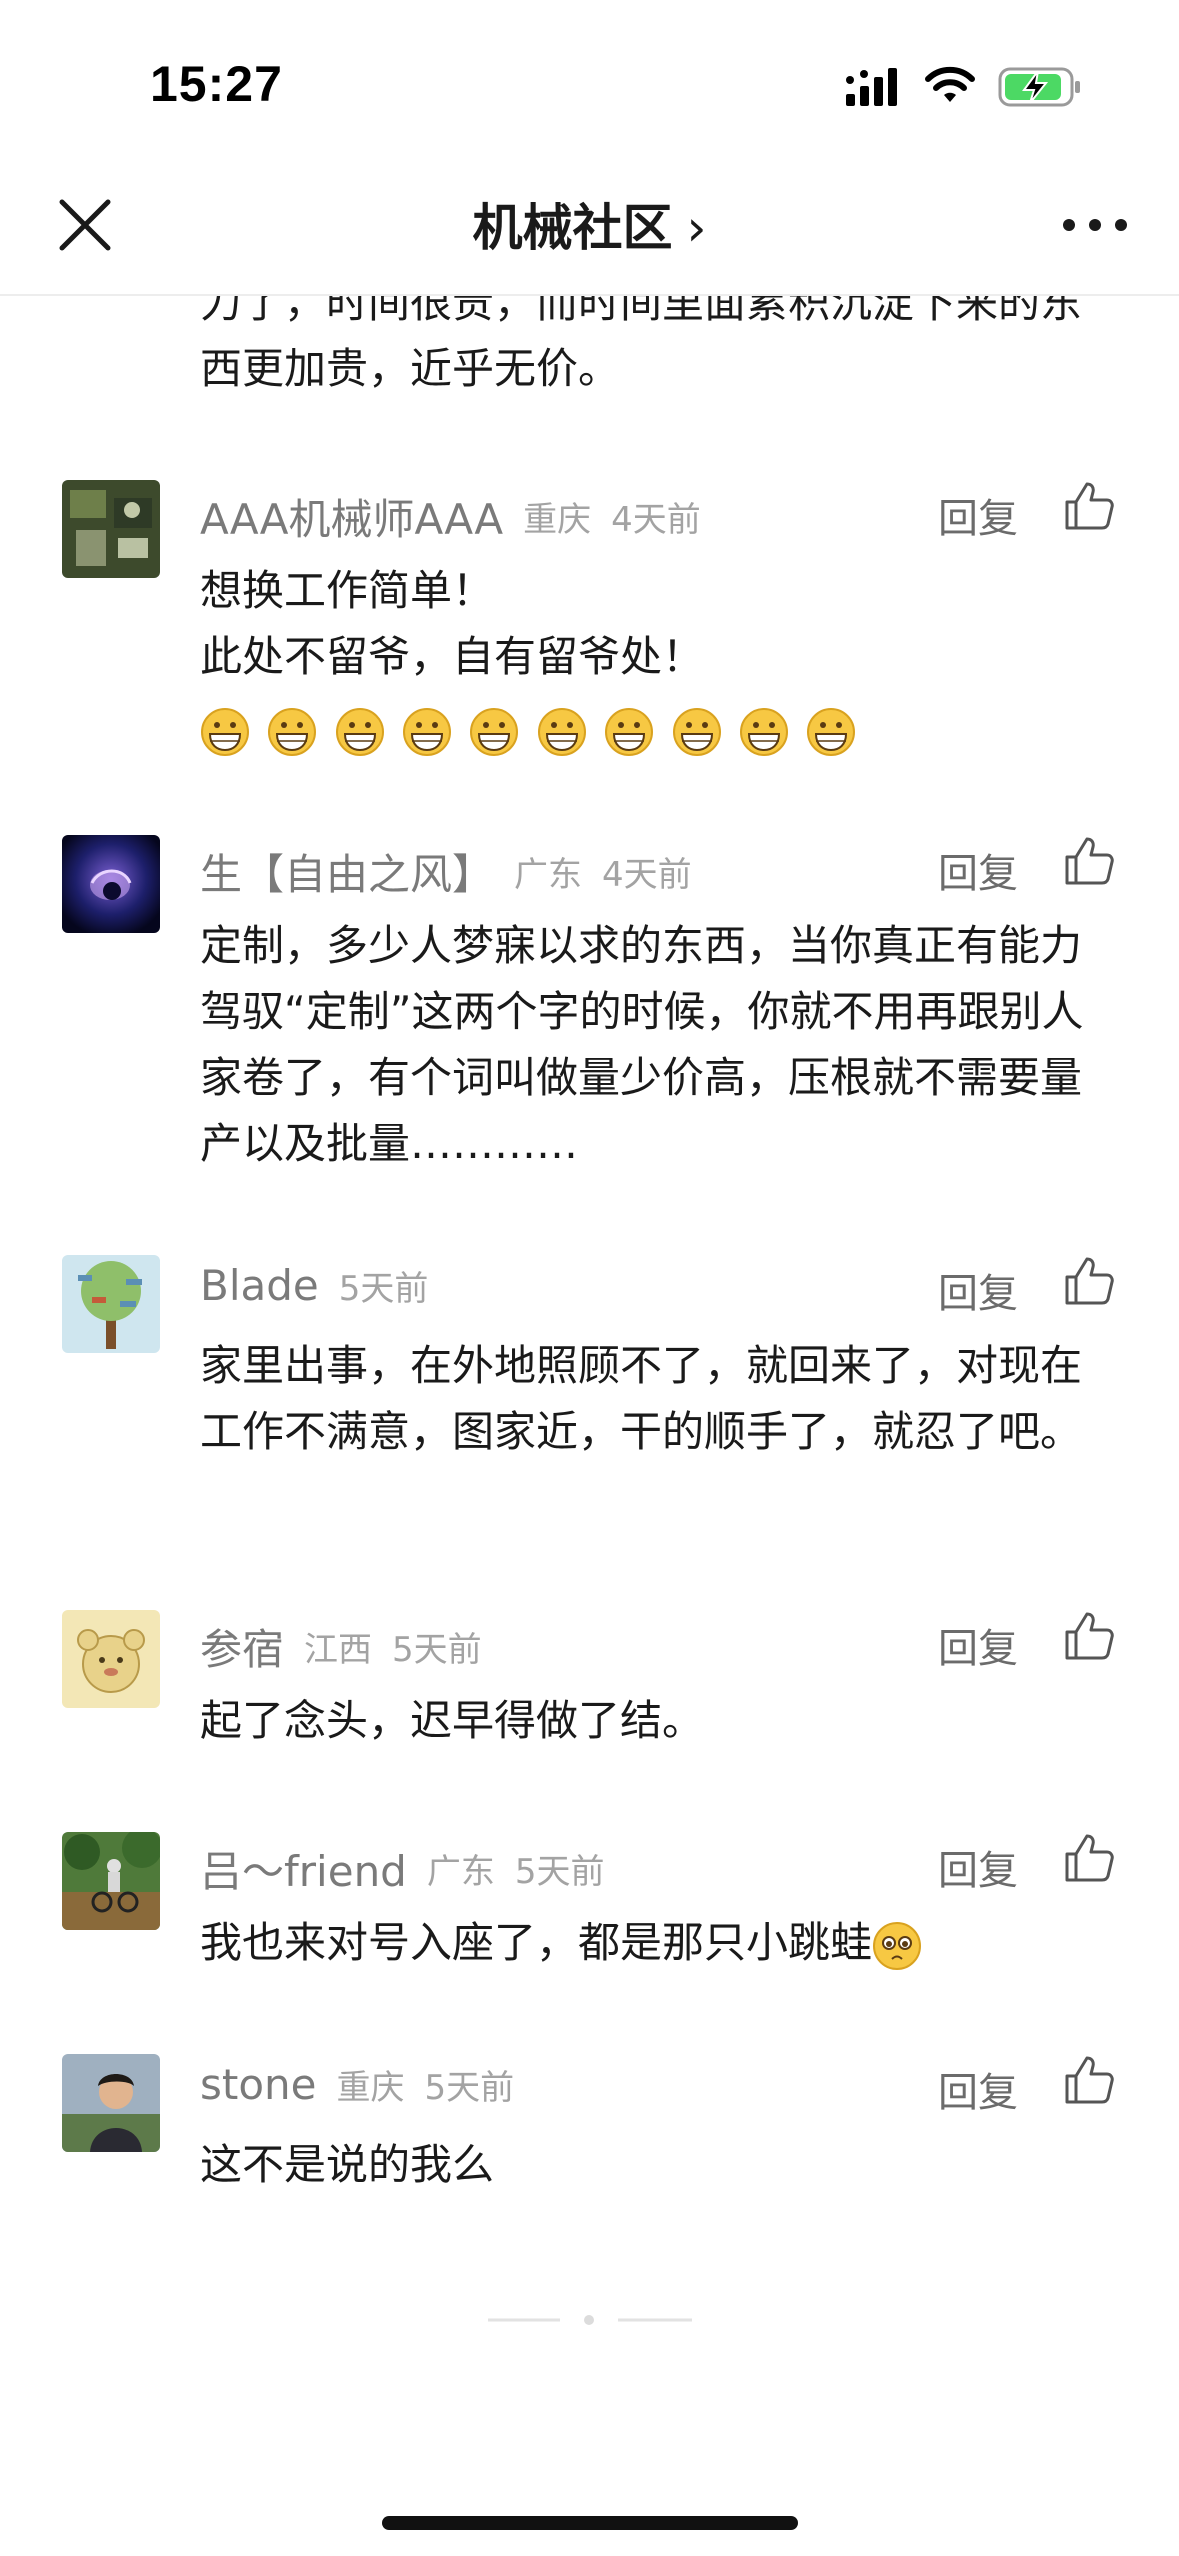  I want to click on comment-text: 起了念头，迟早得做了结。, so click(452, 1720).